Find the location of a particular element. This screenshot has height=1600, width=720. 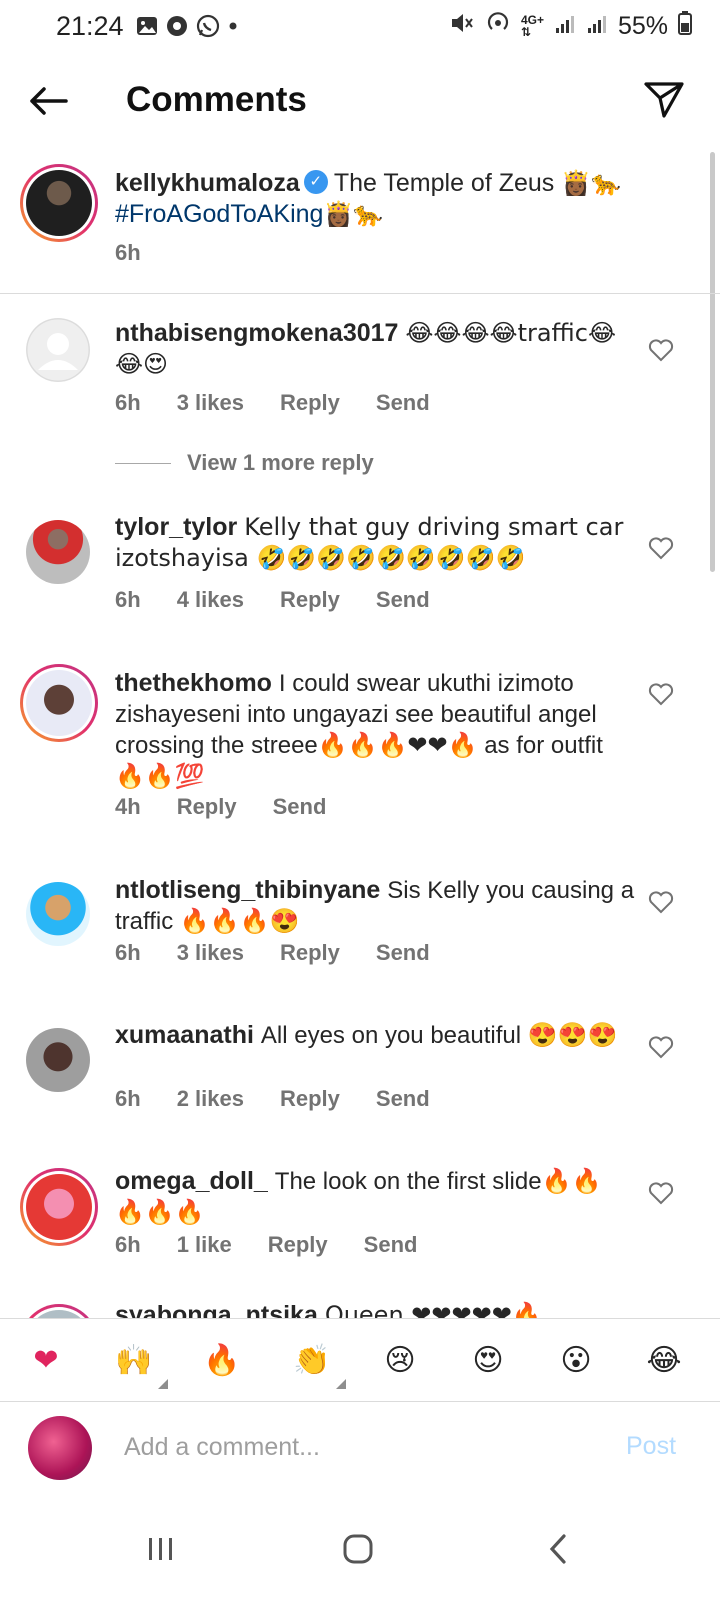

divider-line is located at coordinates (143, 463).